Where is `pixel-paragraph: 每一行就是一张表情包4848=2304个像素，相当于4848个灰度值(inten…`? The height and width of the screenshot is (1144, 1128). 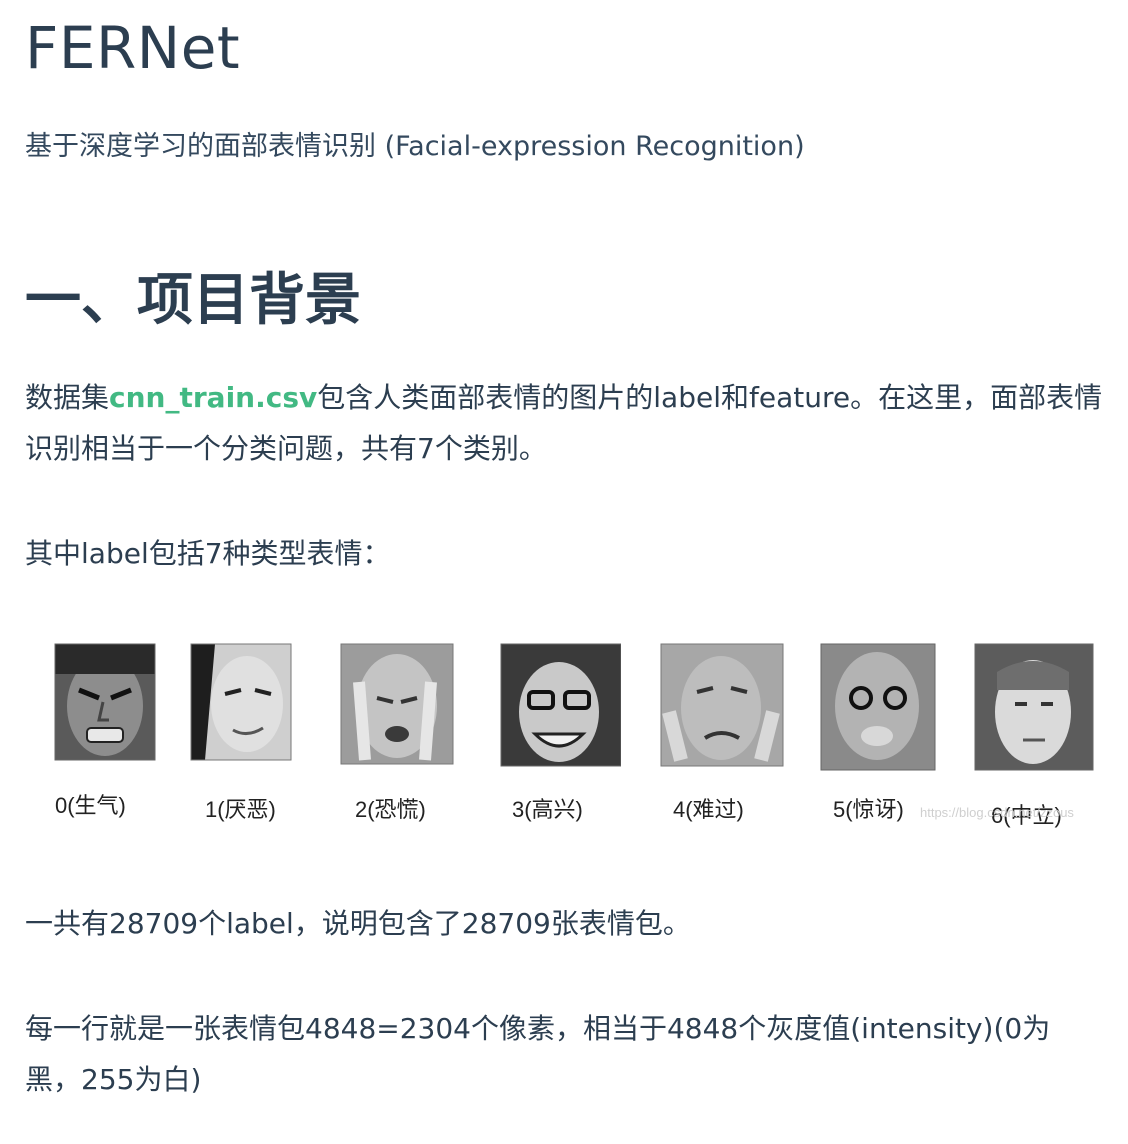 pixel-paragraph: 每一行就是一张表情包4848=2304个像素，相当于4848个灰度值(inten… is located at coordinates (538, 1054).